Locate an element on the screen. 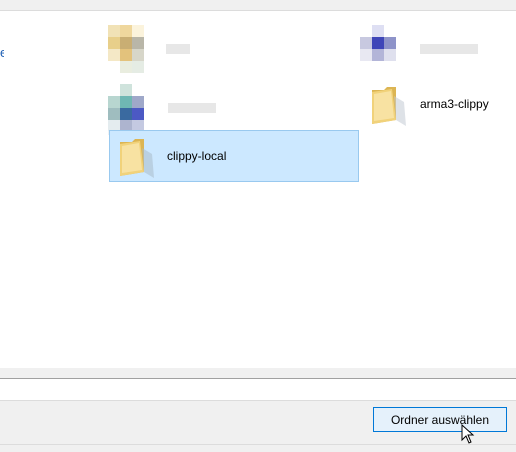  horizontal-scrollbar-area is located at coordinates (258, 373).